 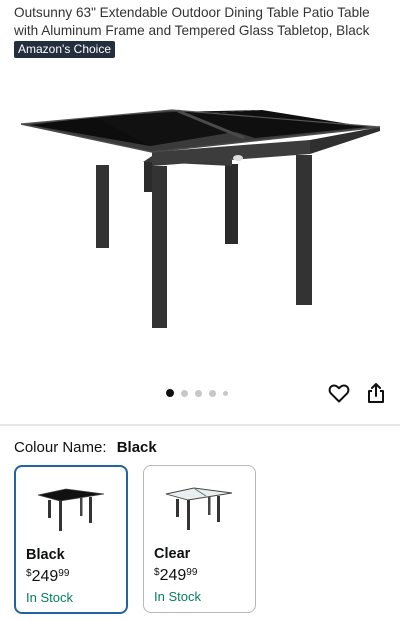 What do you see at coordinates (200, 425) in the screenshot?
I see `section-divider` at bounding box center [200, 425].